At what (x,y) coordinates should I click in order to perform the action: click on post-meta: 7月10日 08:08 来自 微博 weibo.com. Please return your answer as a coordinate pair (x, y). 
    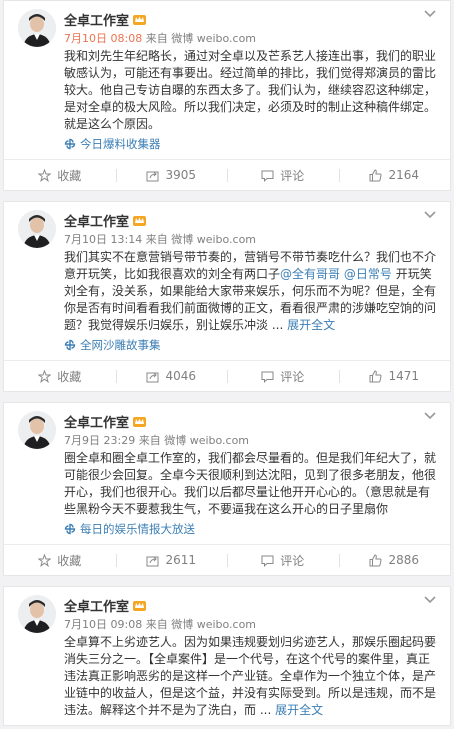
    Looking at the image, I should click on (251, 38).